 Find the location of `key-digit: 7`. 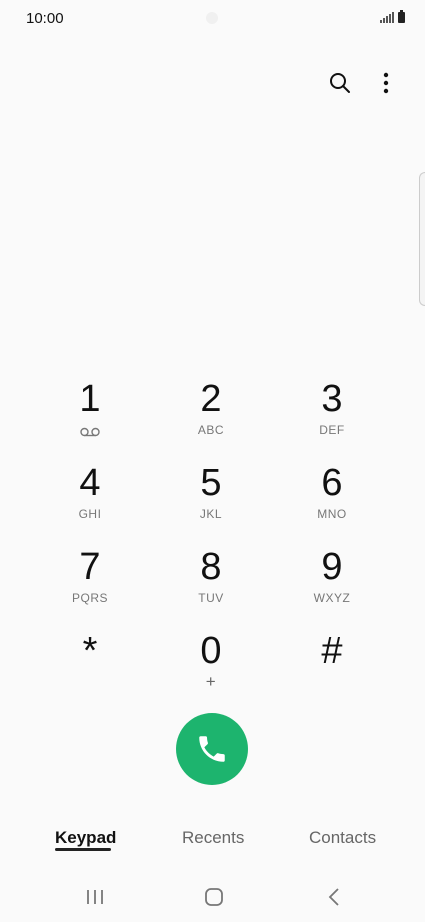

key-digit: 7 is located at coordinates (90, 567).